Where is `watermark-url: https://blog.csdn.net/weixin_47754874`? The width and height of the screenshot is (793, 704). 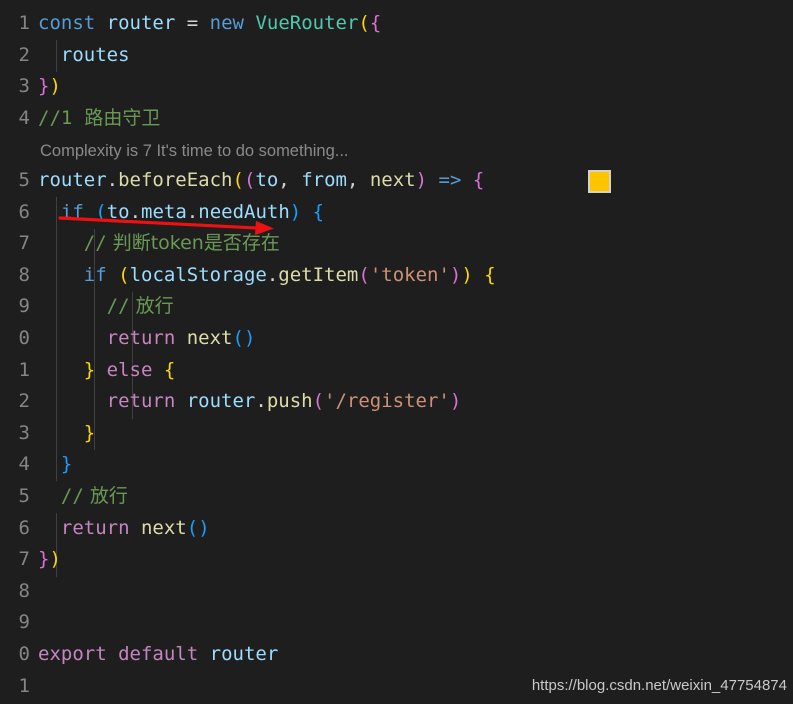 watermark-url: https://blog.csdn.net/weixin_47754874 is located at coordinates (659, 685).